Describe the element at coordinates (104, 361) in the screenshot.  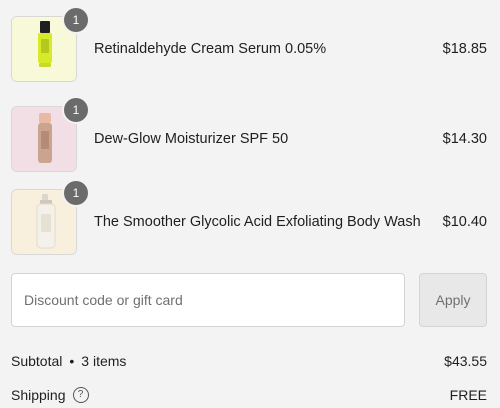
I see `item-count: 3 items` at that location.